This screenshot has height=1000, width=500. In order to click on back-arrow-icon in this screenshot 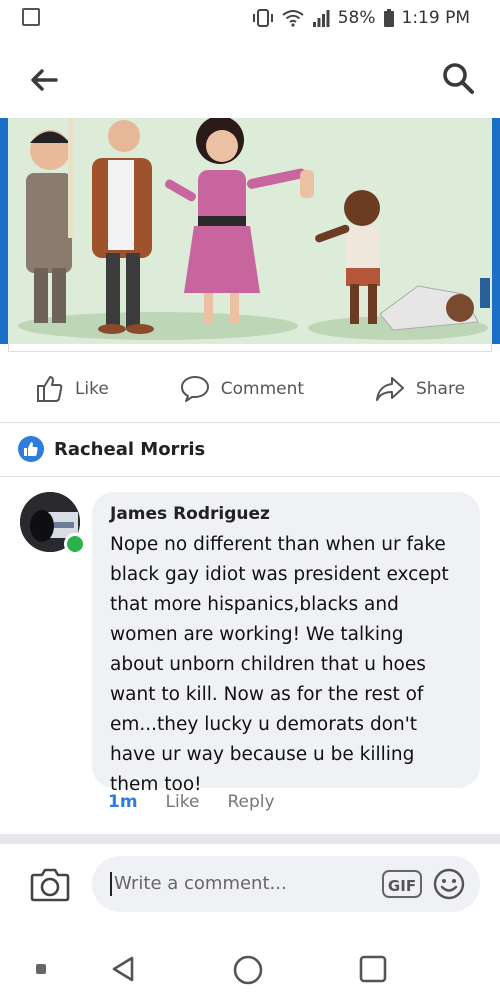, I will do `click(44, 80)`.